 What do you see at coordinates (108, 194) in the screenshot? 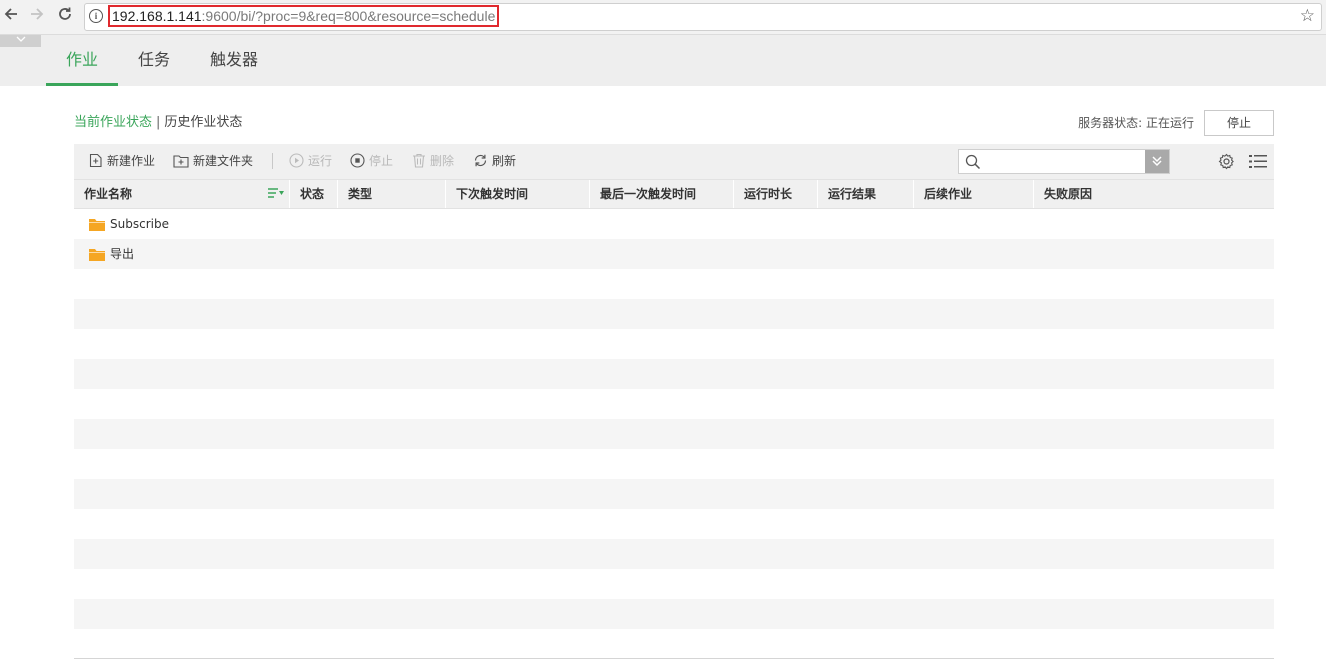
I see `column-label: 作业名称` at bounding box center [108, 194].